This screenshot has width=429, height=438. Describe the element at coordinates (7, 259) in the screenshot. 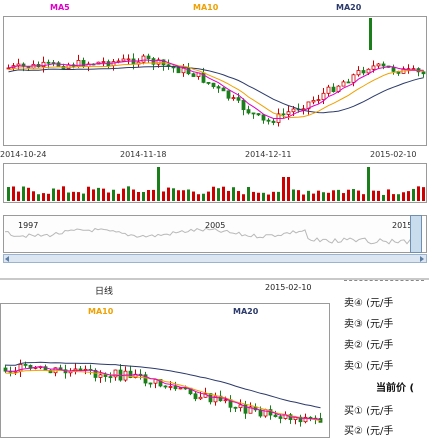

I see `scroll-left-arrow-icon` at that location.